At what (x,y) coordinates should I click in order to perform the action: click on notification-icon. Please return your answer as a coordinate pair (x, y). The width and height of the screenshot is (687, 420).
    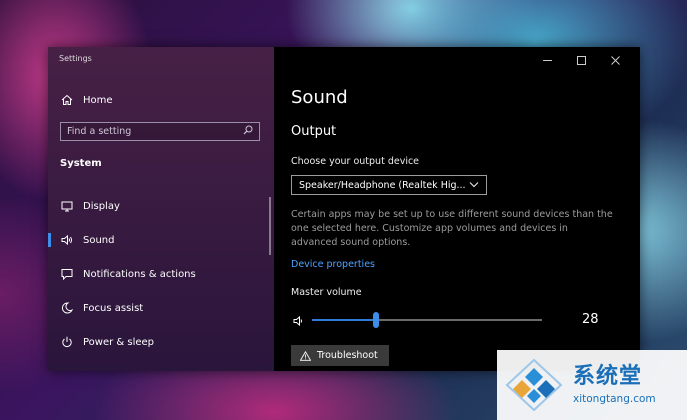
    Looking at the image, I should click on (67, 274).